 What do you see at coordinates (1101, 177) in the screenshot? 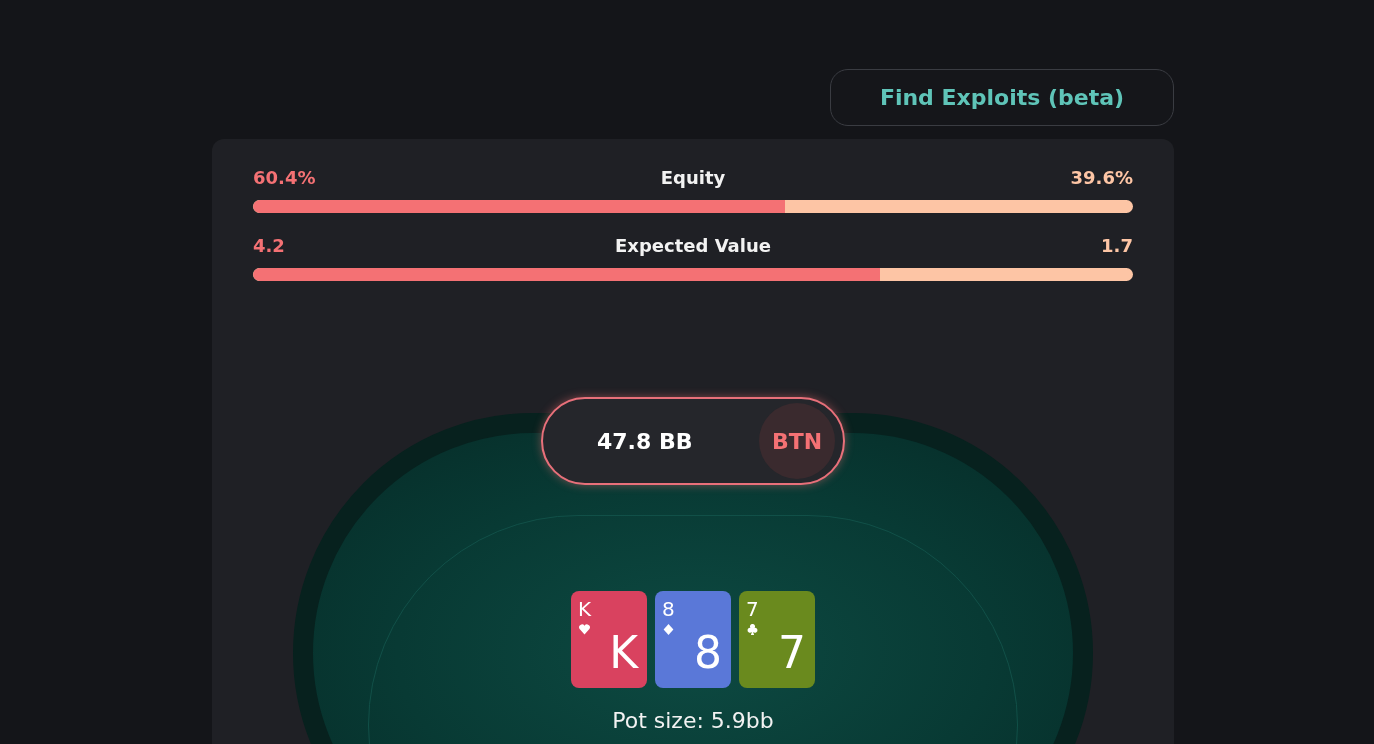
I see `right-value: 39.6%` at bounding box center [1101, 177].